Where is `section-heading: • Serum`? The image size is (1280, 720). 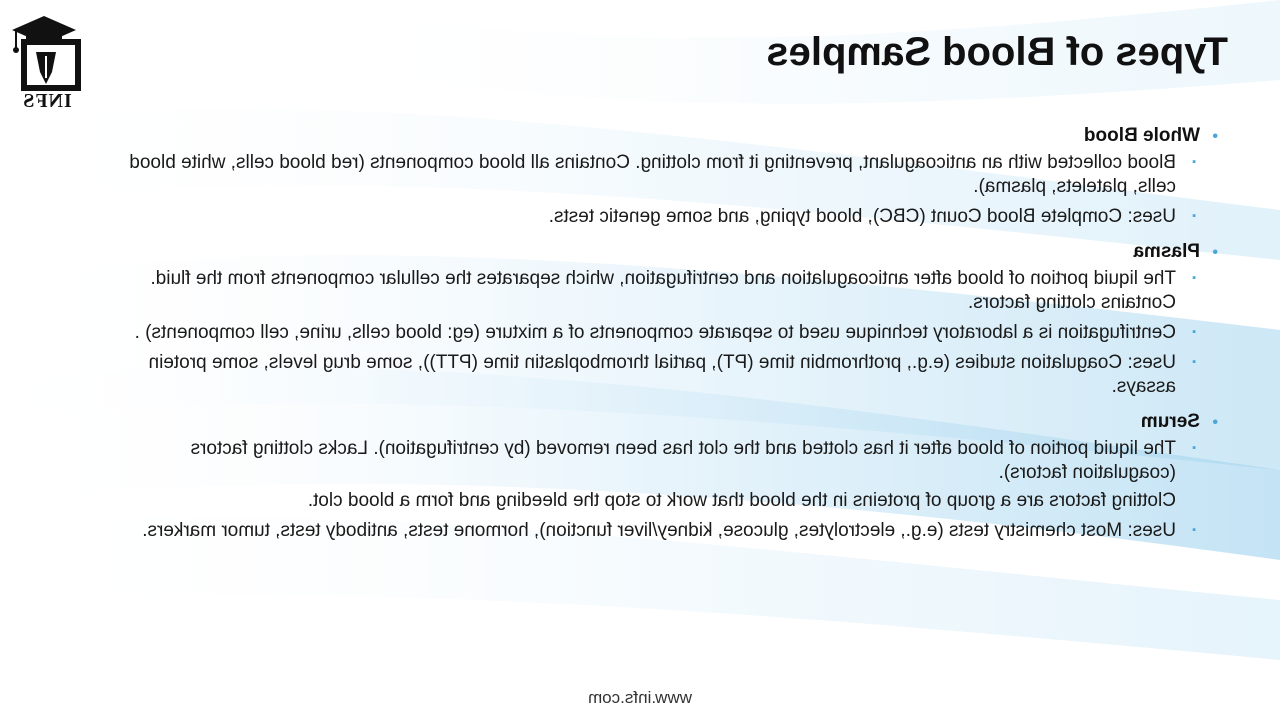 section-heading: • Serum is located at coordinates (655, 422).